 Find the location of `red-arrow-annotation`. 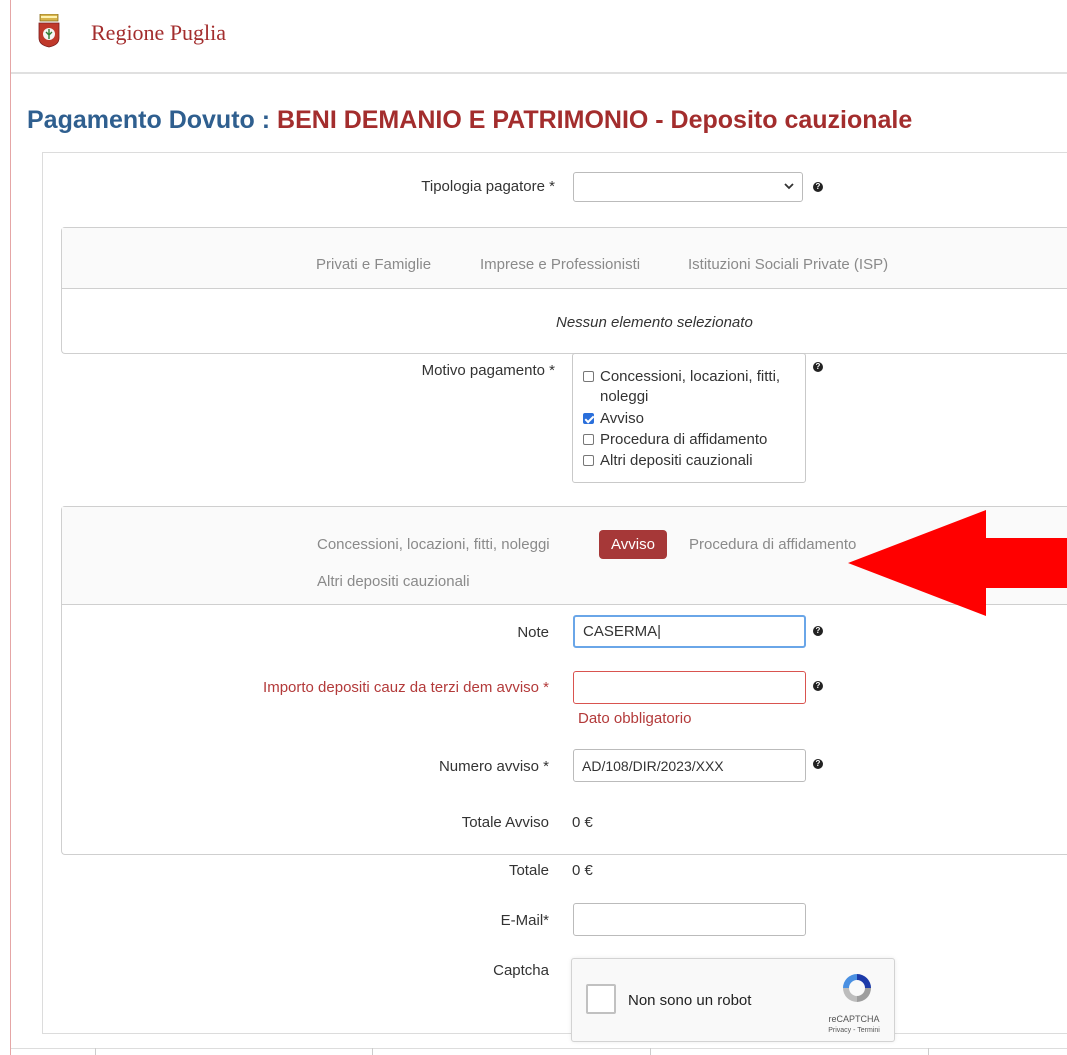

red-arrow-annotation is located at coordinates (957, 563).